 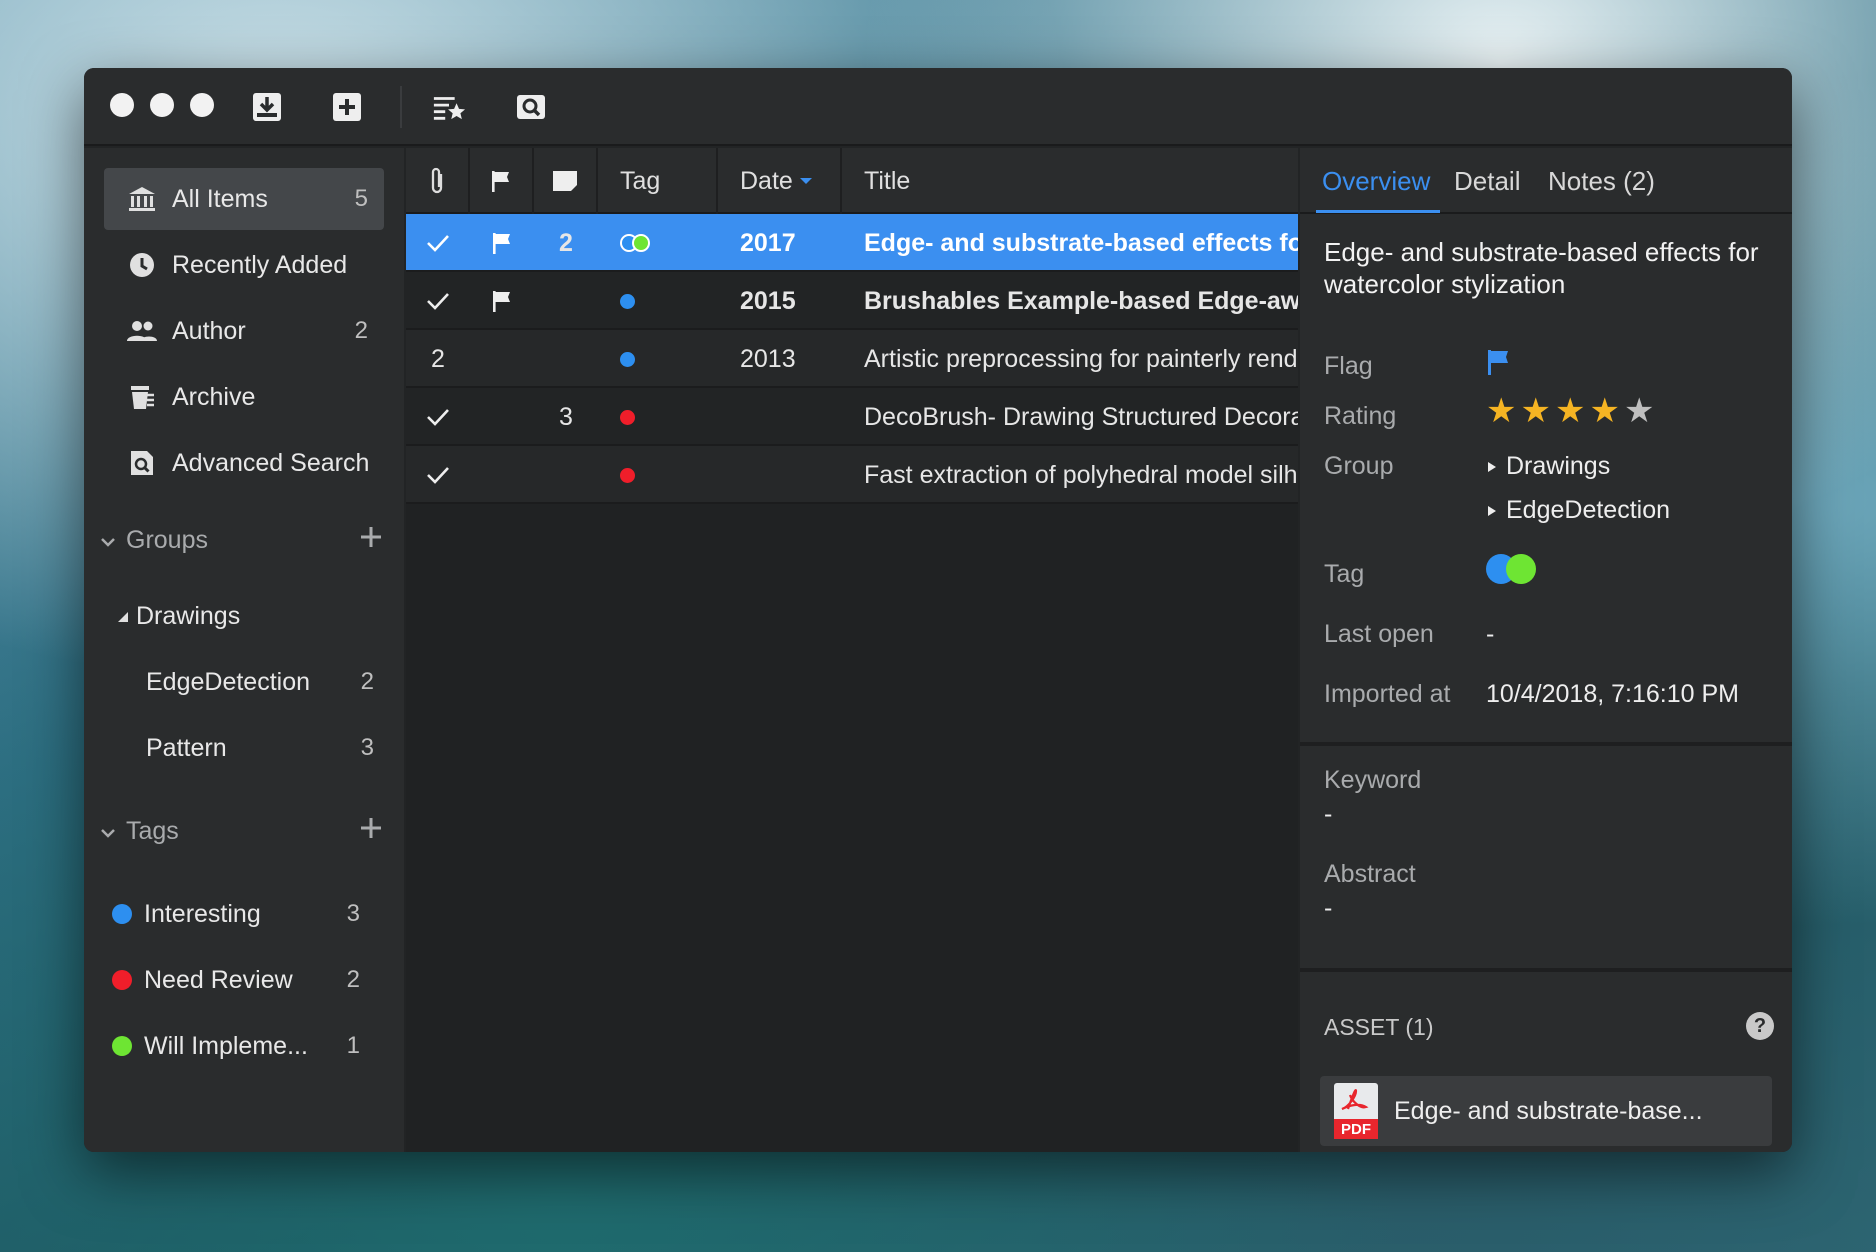 I want to click on sidebar-item-author: Author 2, so click(x=244, y=331).